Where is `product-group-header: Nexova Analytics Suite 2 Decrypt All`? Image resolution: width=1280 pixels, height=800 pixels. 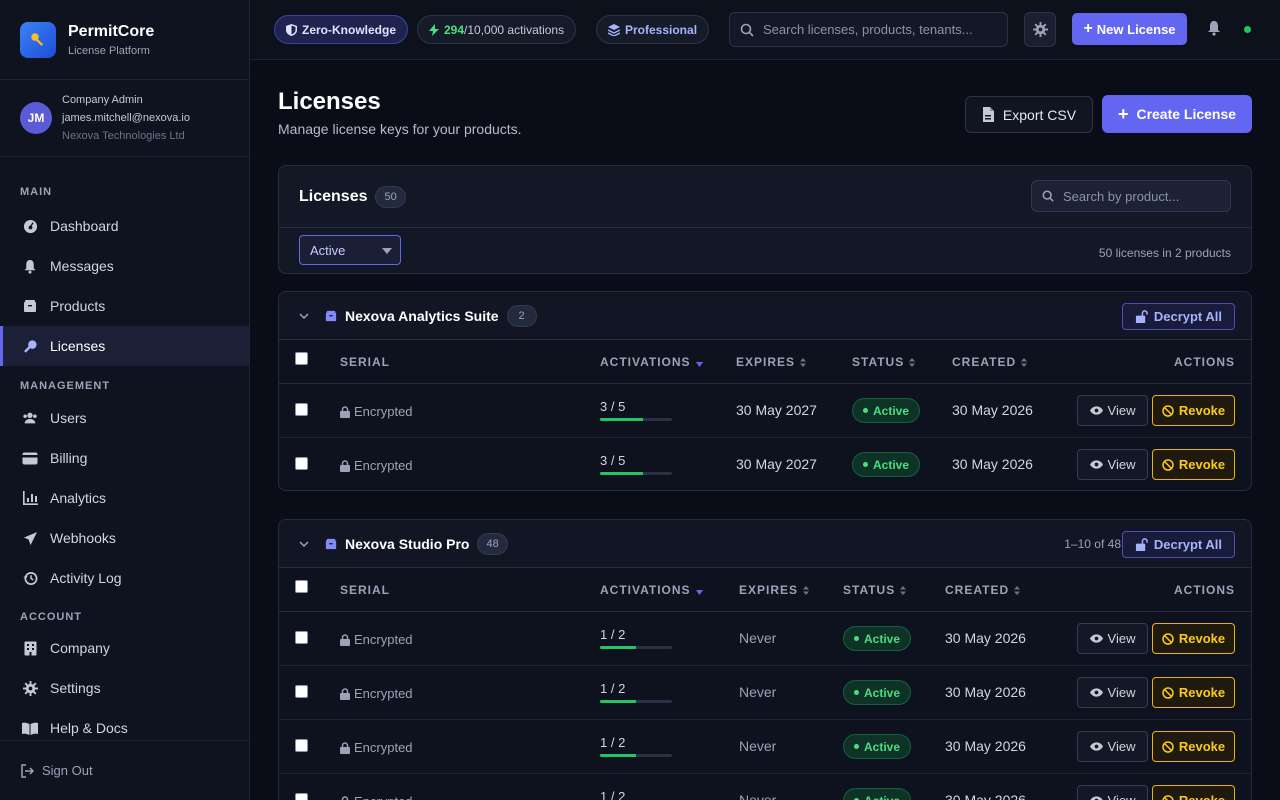 product-group-header: Nexova Analytics Suite 2 Decrypt All is located at coordinates (765, 316).